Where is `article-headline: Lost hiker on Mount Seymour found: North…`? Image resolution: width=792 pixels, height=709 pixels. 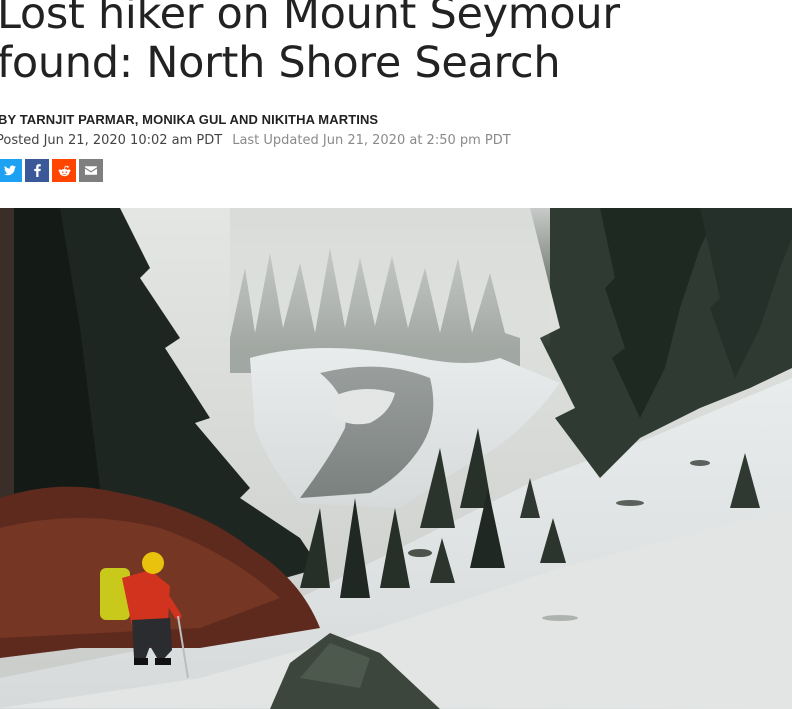 article-headline: Lost hiker on Mount Seymour found: North… is located at coordinates (310, 44).